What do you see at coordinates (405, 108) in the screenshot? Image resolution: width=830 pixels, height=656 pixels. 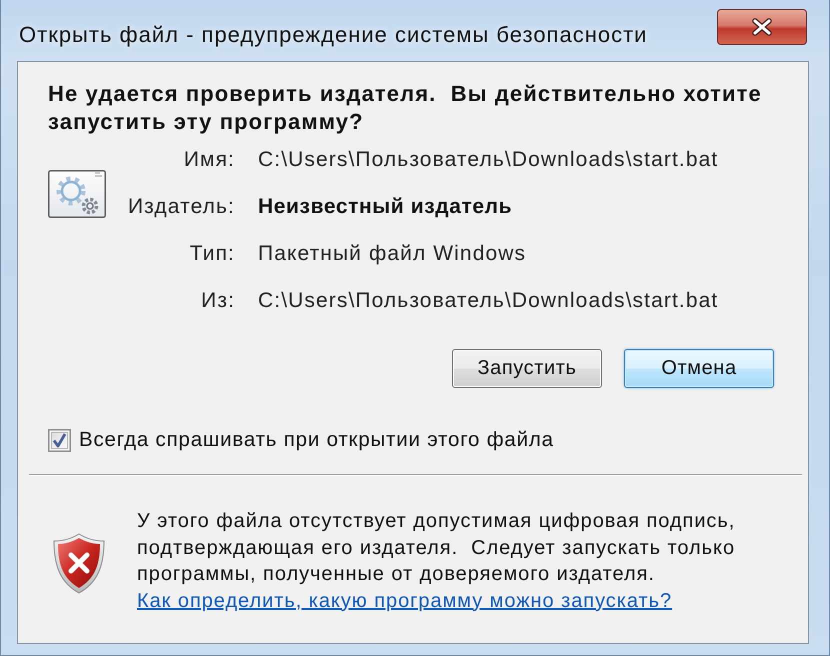 I see `heading: Не удается проверить издателя. Вы действительно хотите запустить эту программу?` at bounding box center [405, 108].